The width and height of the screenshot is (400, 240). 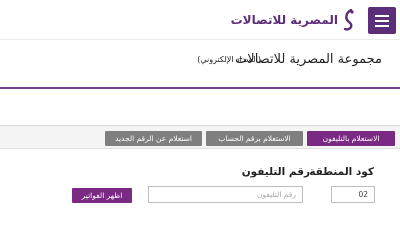 I want to click on tab-new-number-inquiry: استعلام عن الرقم الجديد, so click(x=153, y=138).